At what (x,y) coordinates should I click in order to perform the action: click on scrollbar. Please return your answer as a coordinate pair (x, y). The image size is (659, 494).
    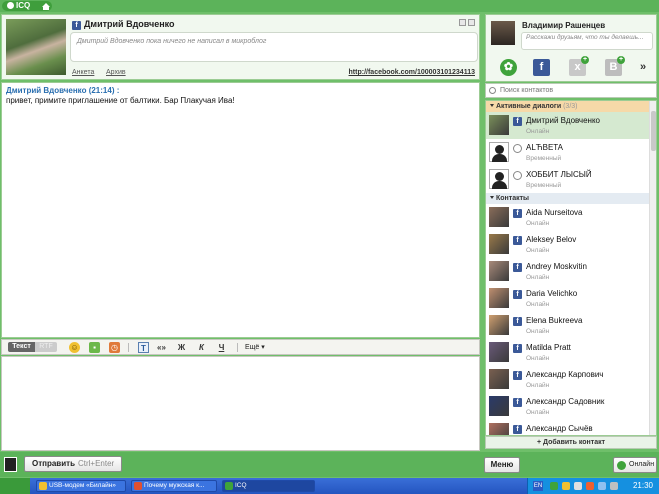
    Looking at the image, I should click on (652, 268).